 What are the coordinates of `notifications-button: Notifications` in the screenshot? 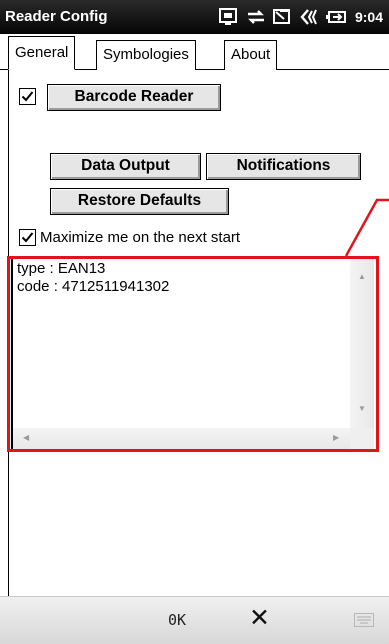 It's located at (283, 166).